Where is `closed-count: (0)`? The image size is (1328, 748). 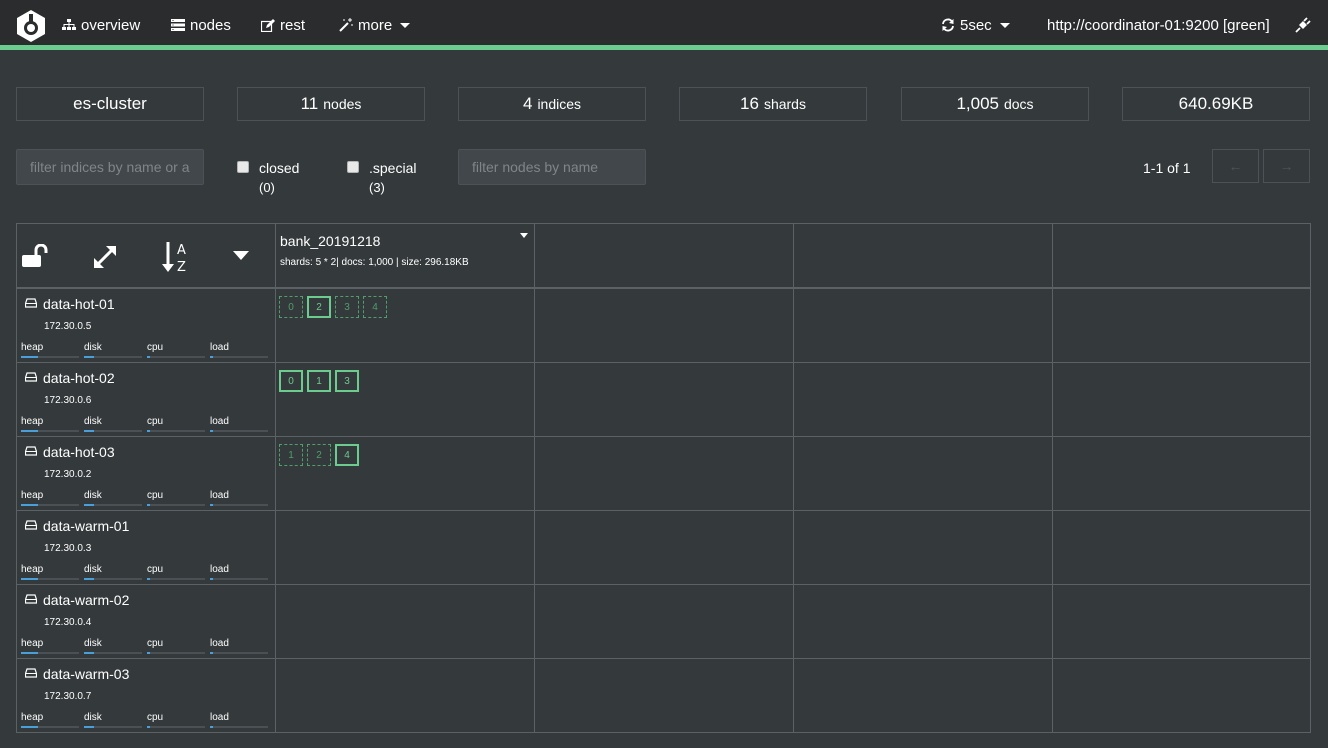 closed-count: (0) is located at coordinates (267, 187).